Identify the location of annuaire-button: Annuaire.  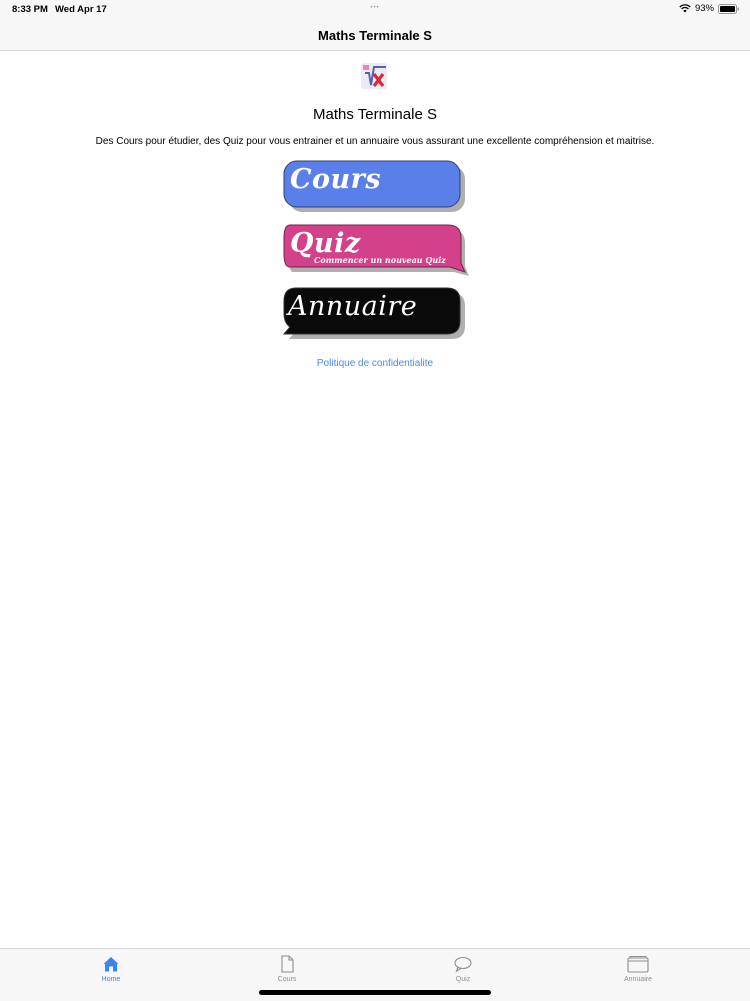
(373, 313).